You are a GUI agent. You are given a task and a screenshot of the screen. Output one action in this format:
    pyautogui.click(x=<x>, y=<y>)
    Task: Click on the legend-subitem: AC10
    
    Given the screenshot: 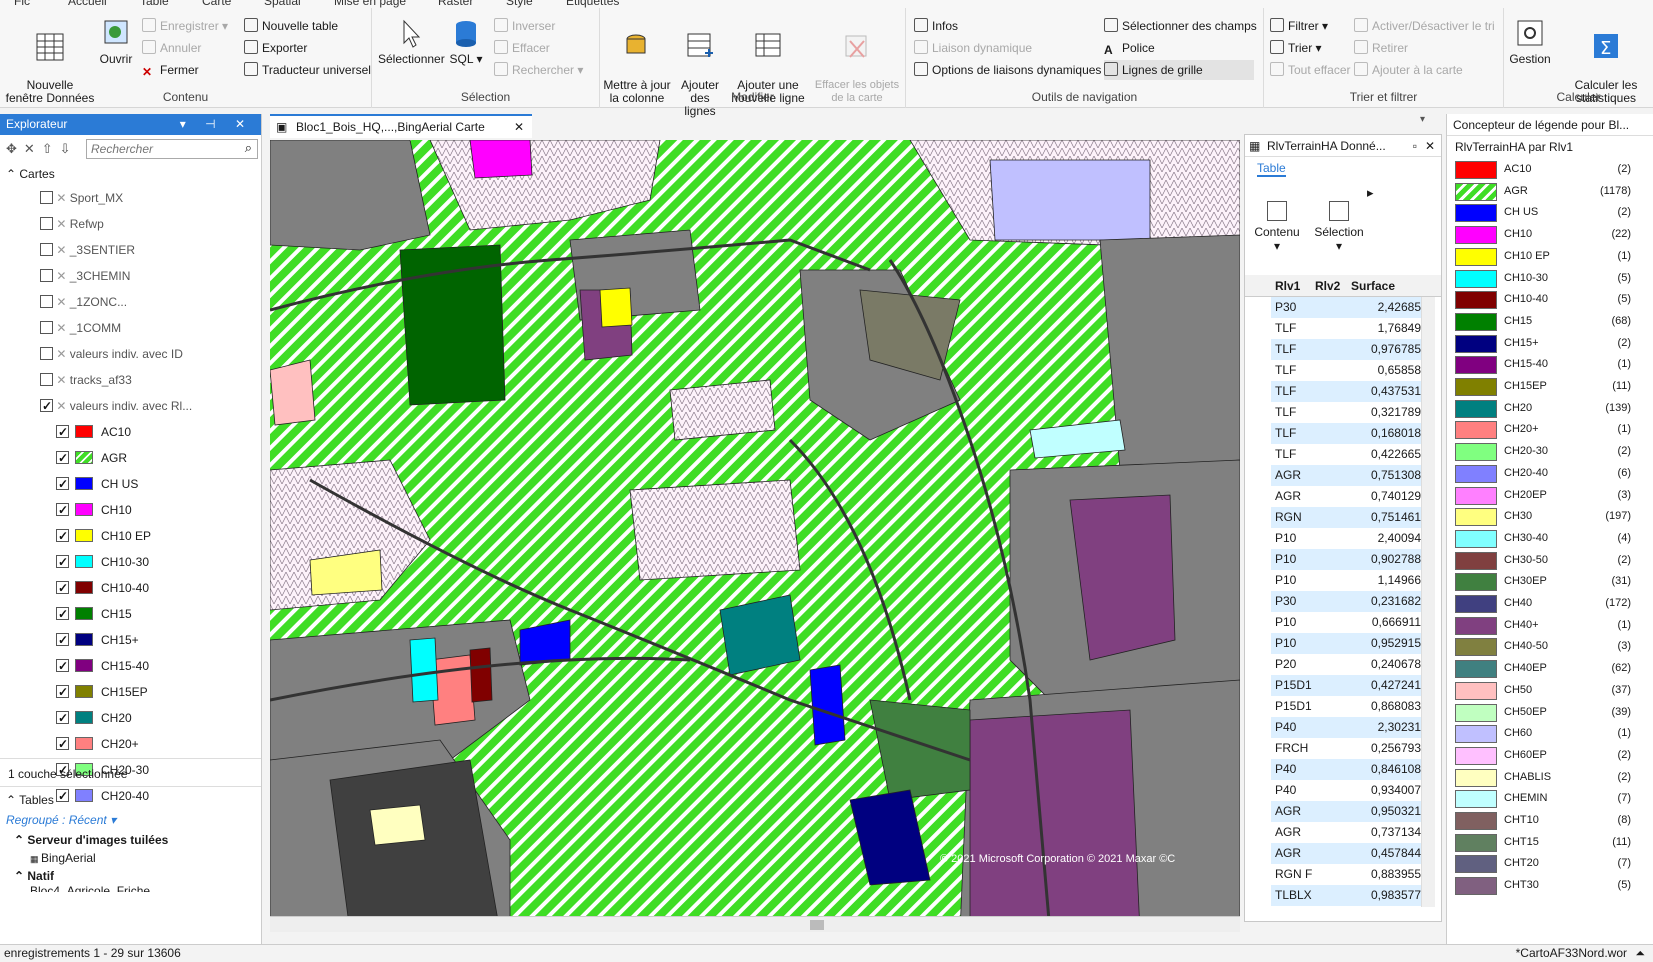 What is the action you would take?
    pyautogui.click(x=93, y=432)
    